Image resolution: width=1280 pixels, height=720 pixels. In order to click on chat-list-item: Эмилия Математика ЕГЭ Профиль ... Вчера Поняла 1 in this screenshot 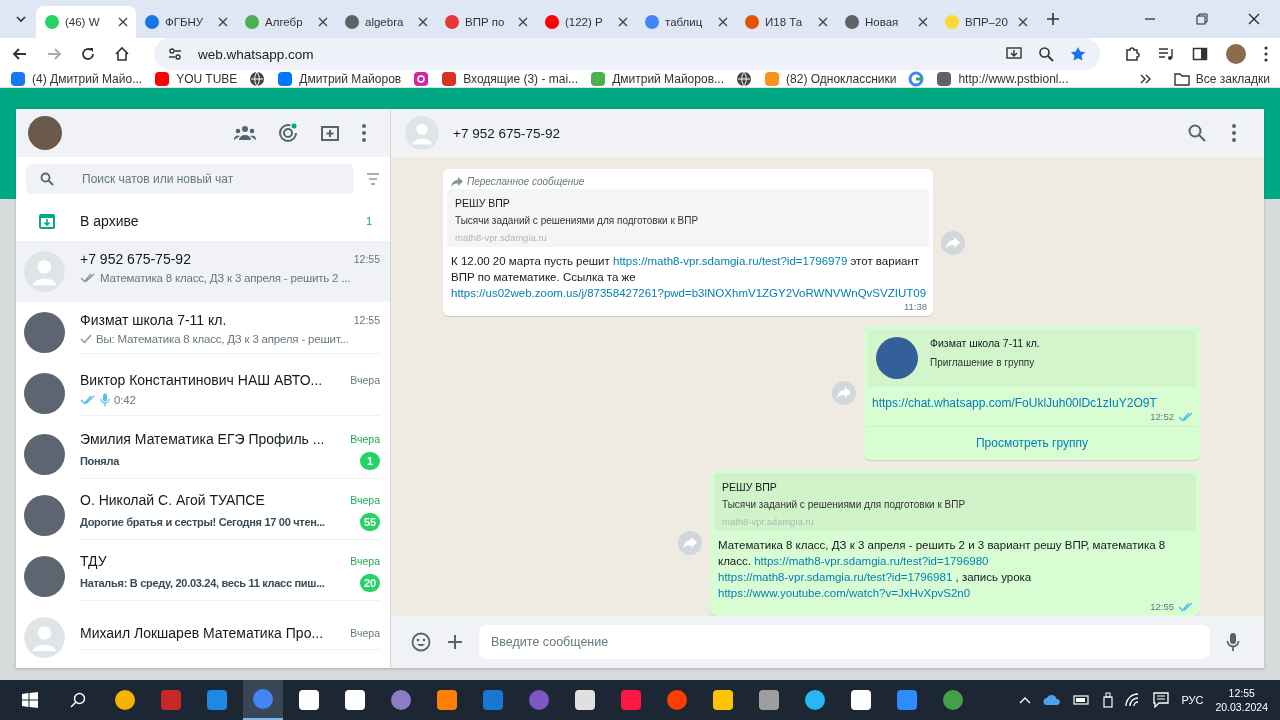, I will do `click(203, 454)`.